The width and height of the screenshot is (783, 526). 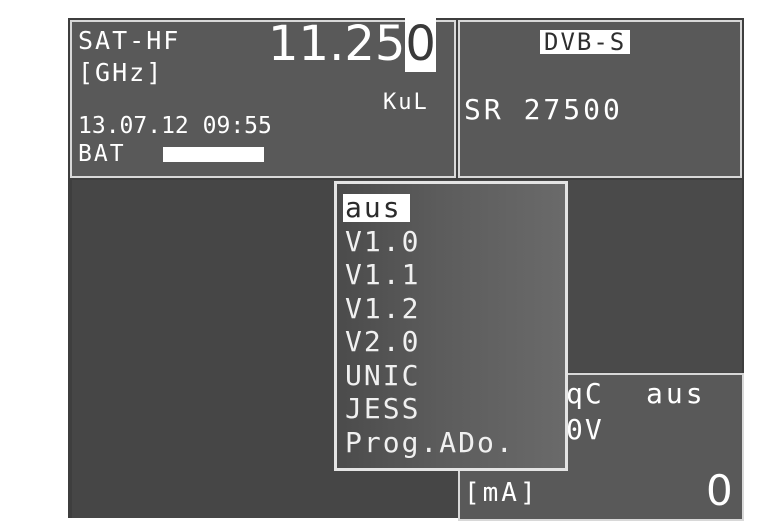 What do you see at coordinates (719, 490) in the screenshot?
I see `current-value: 0` at bounding box center [719, 490].